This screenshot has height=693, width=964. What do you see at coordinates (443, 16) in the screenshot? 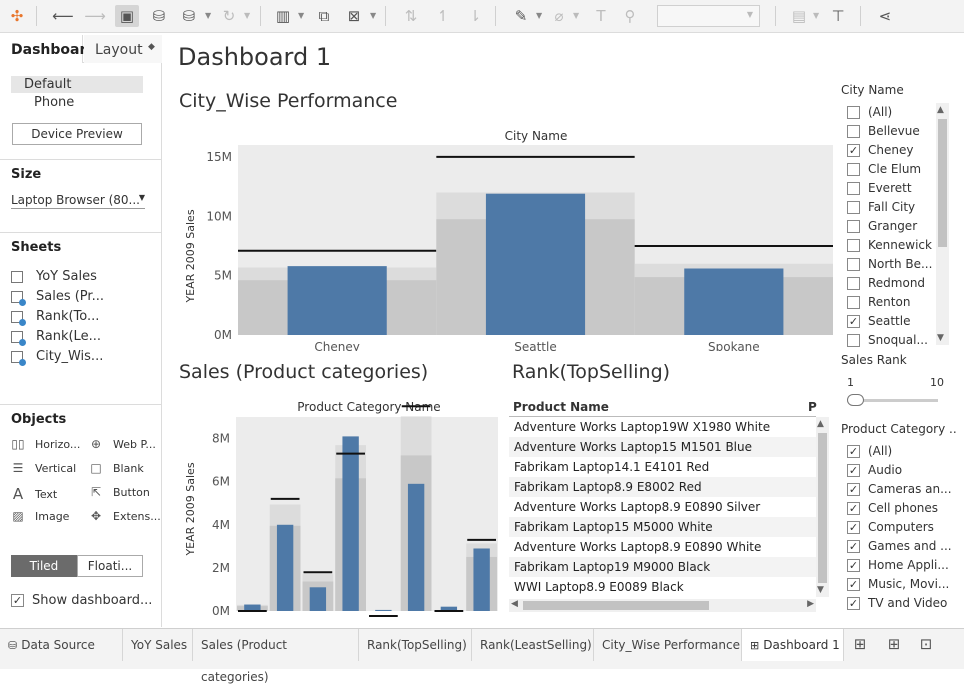
I see `sort-ascending-icon: ↿` at bounding box center [443, 16].